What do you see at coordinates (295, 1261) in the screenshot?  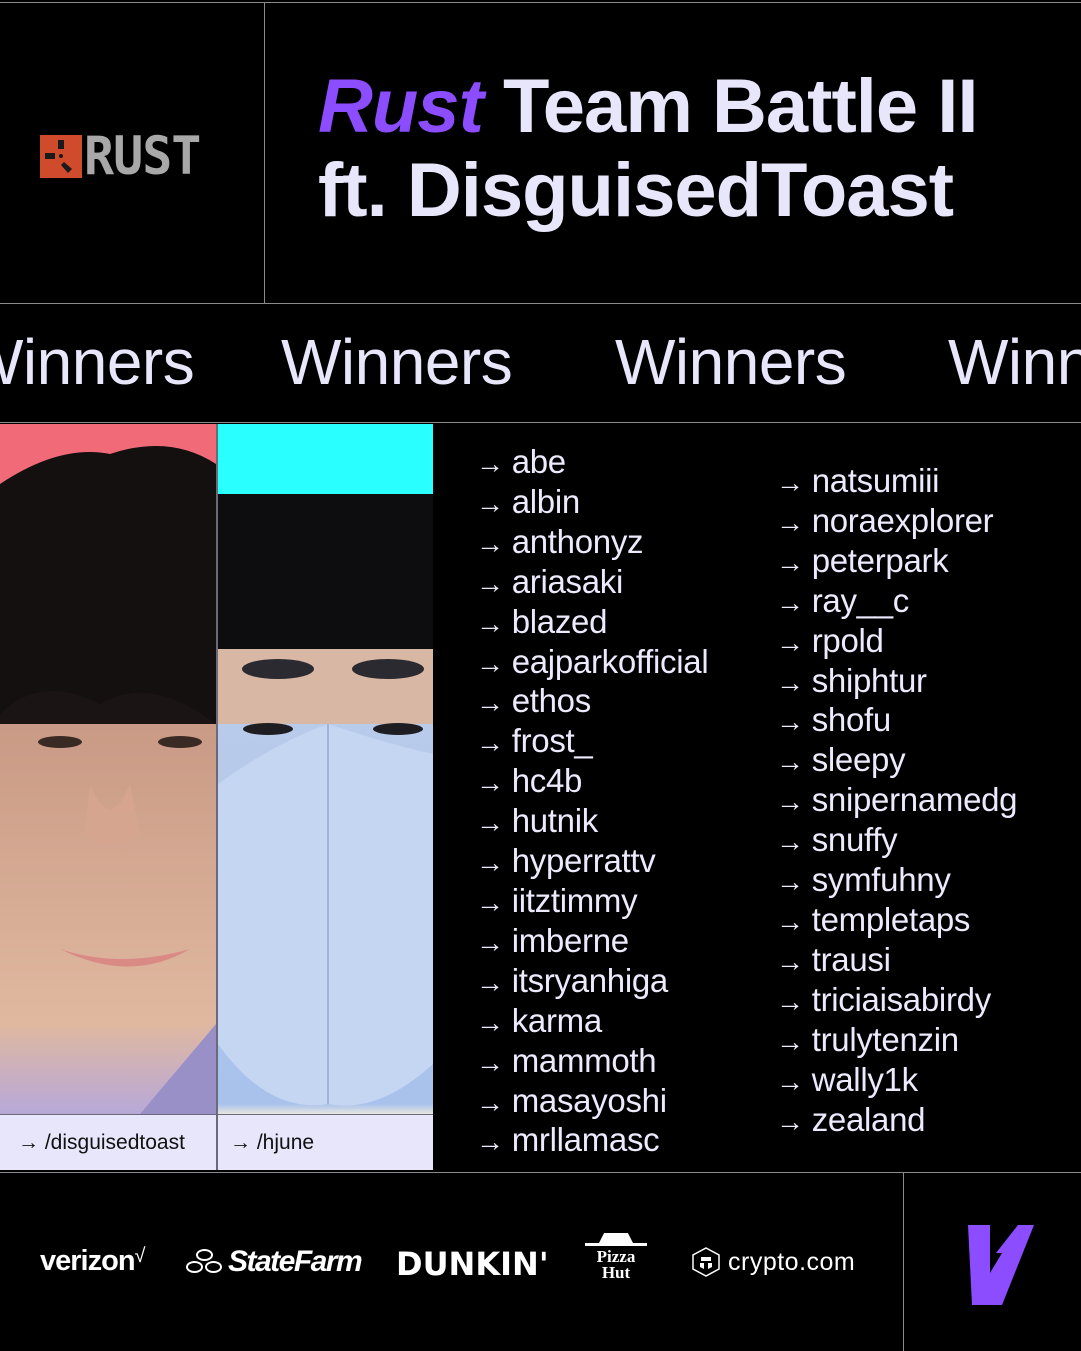 I see `statefarm-wordmark: StateFarm` at bounding box center [295, 1261].